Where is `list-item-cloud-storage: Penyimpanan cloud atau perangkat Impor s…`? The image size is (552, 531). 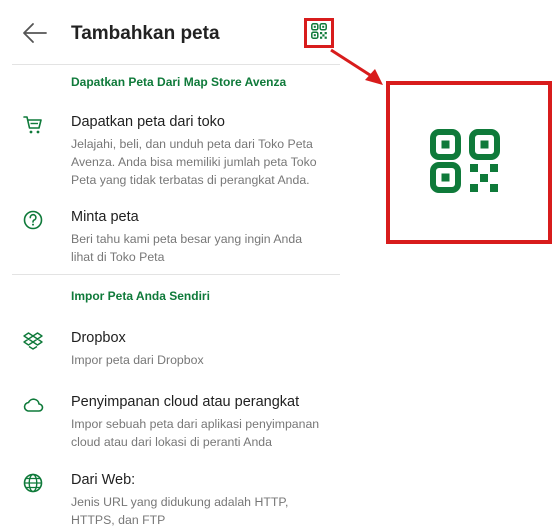 list-item-cloud-storage: Penyimpanan cloud atau perangkat Impor s… is located at coordinates (170, 421).